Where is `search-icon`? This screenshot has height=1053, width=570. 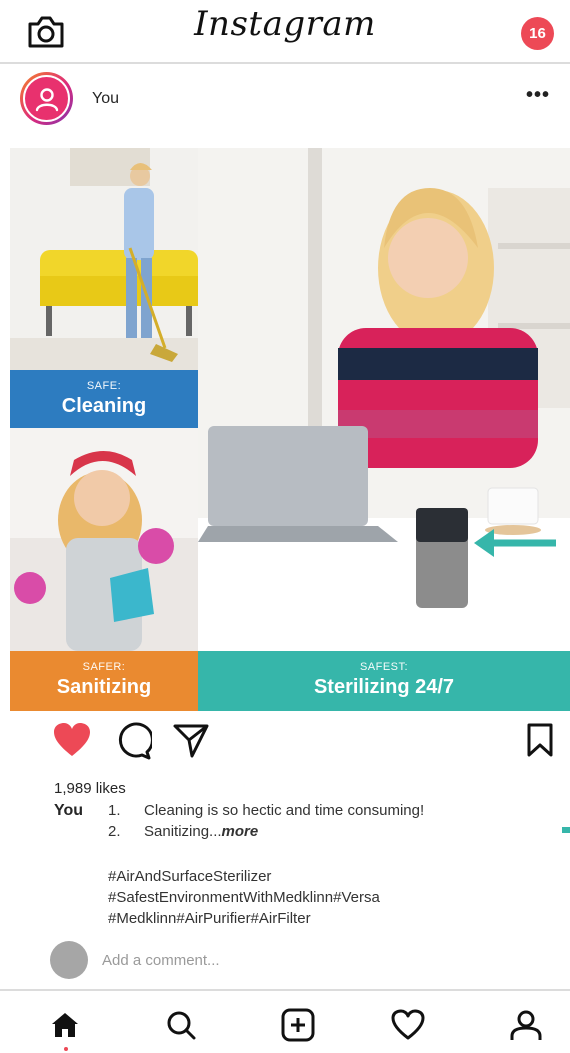 search-icon is located at coordinates (181, 1025).